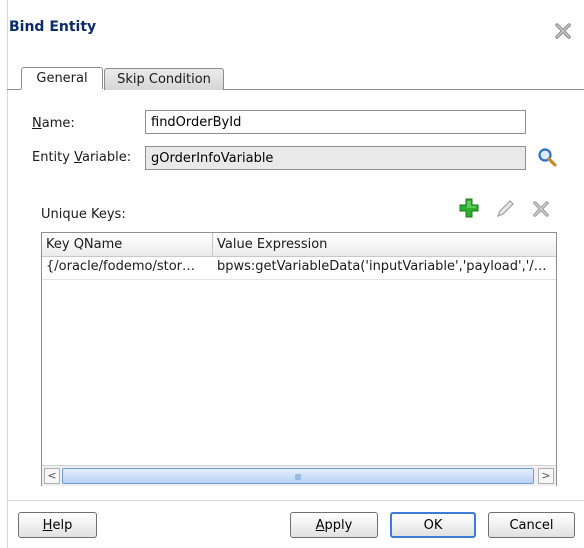  I want to click on tab-general: General, so click(62, 78).